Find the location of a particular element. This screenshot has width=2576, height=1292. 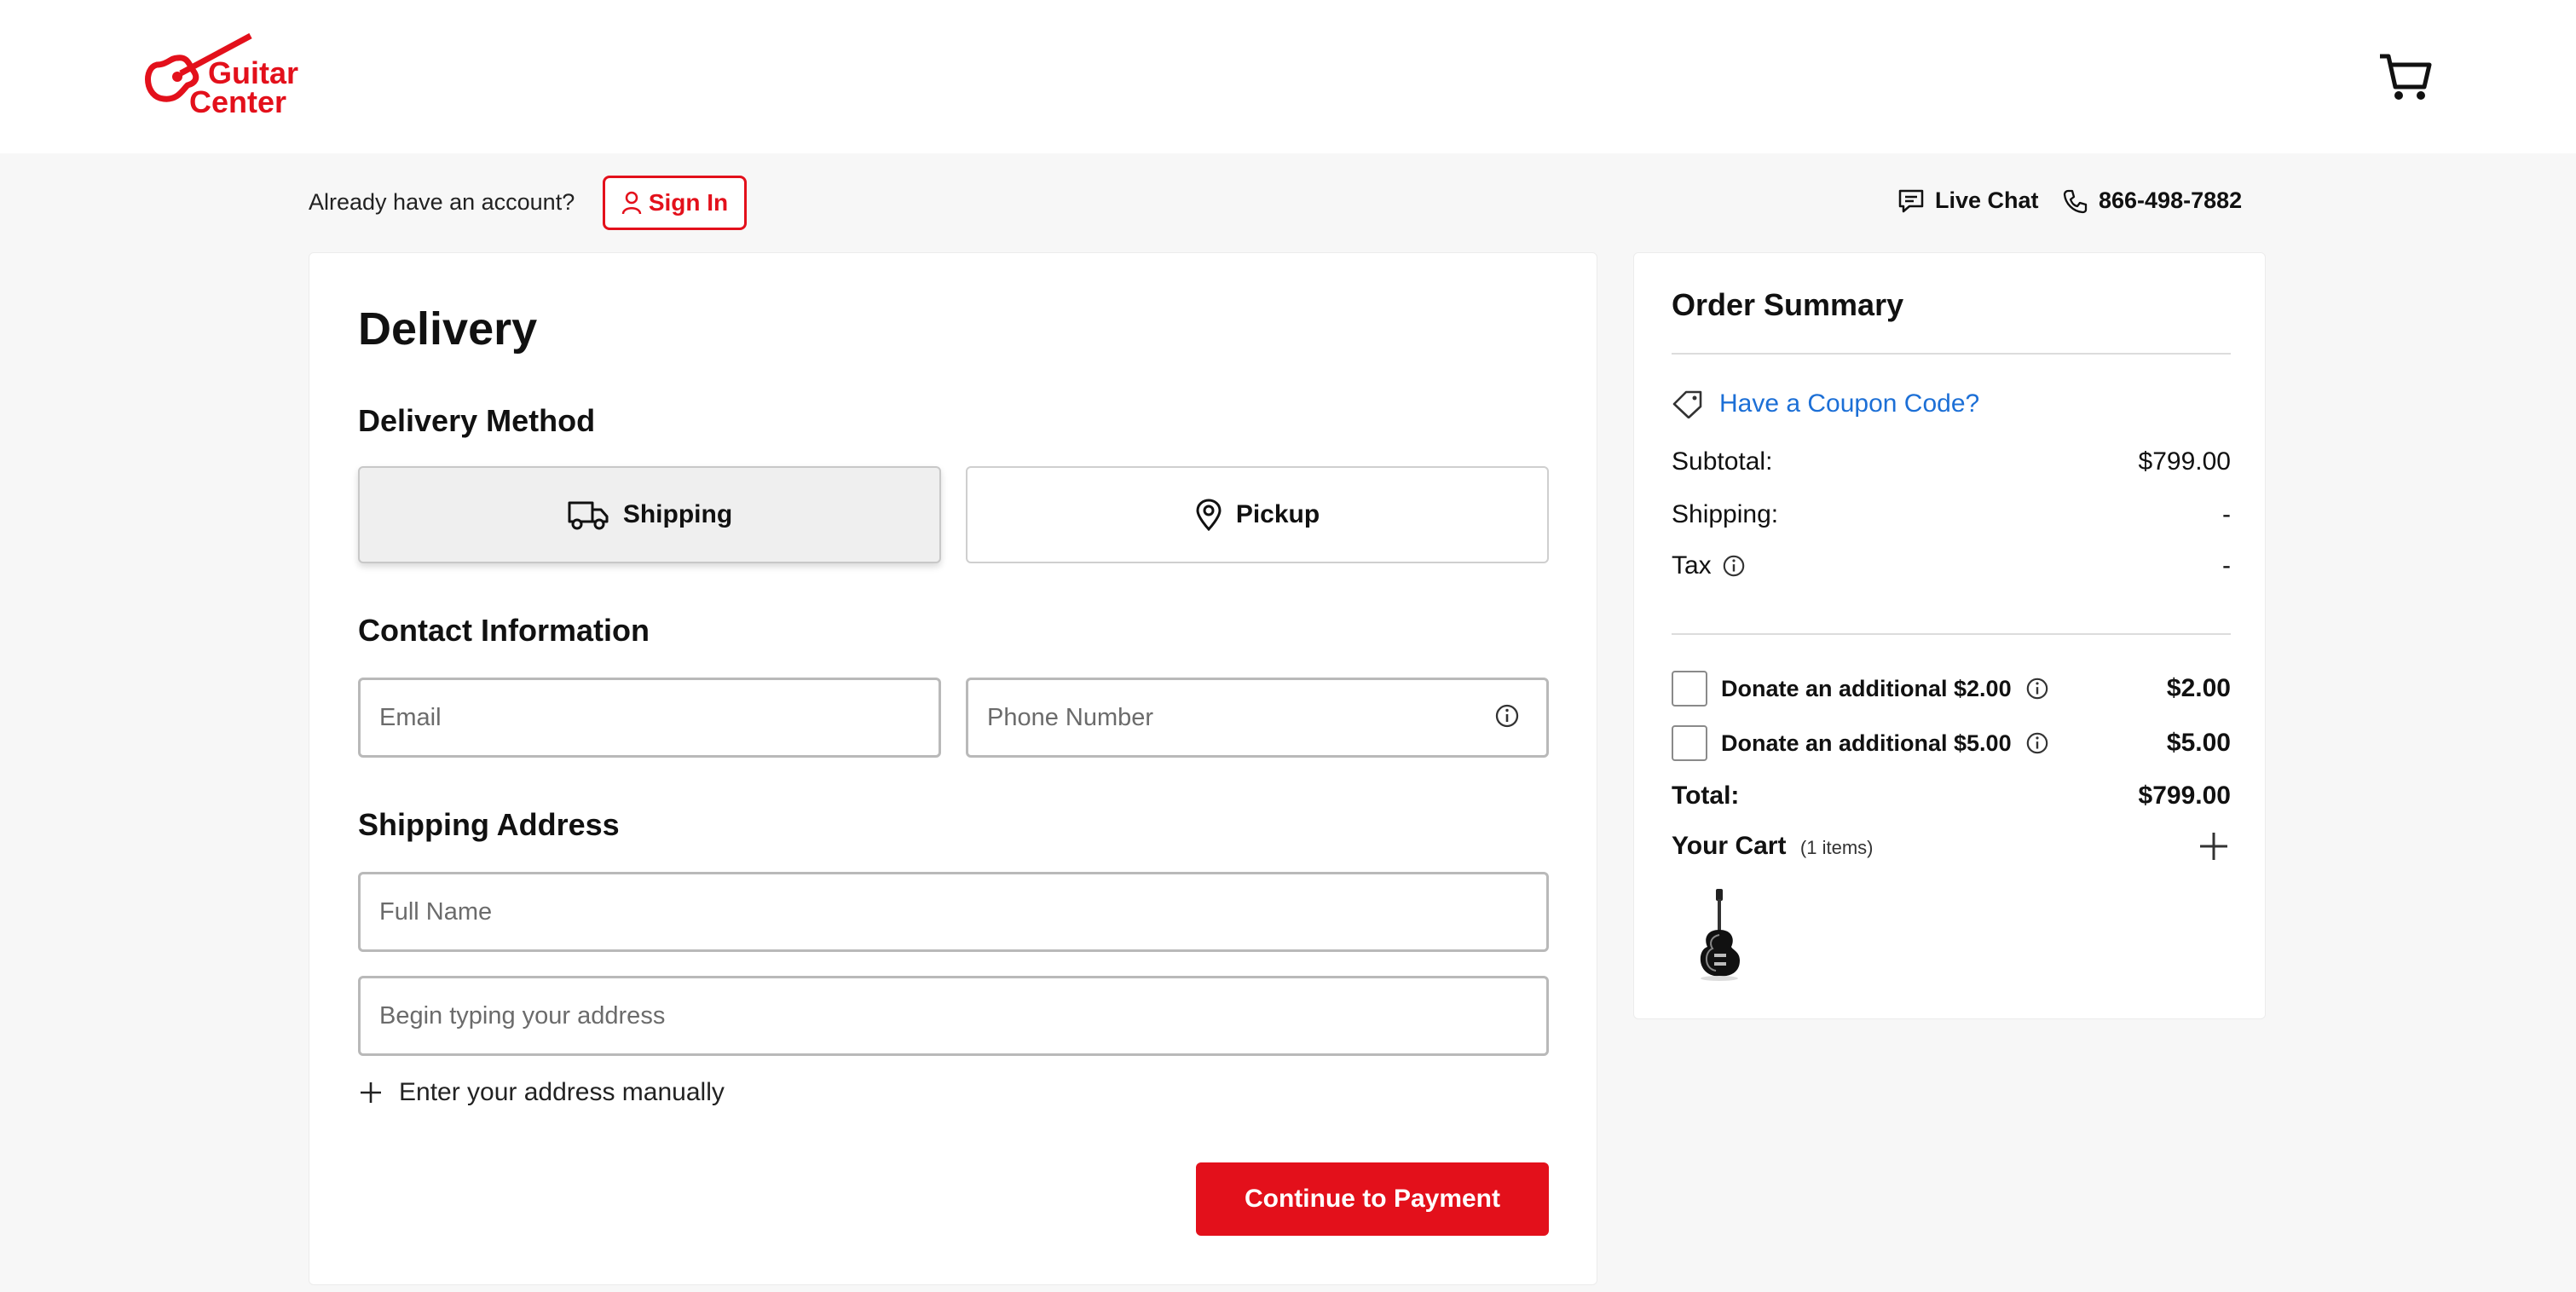

site-header: Guitar Center is located at coordinates (1288, 76).